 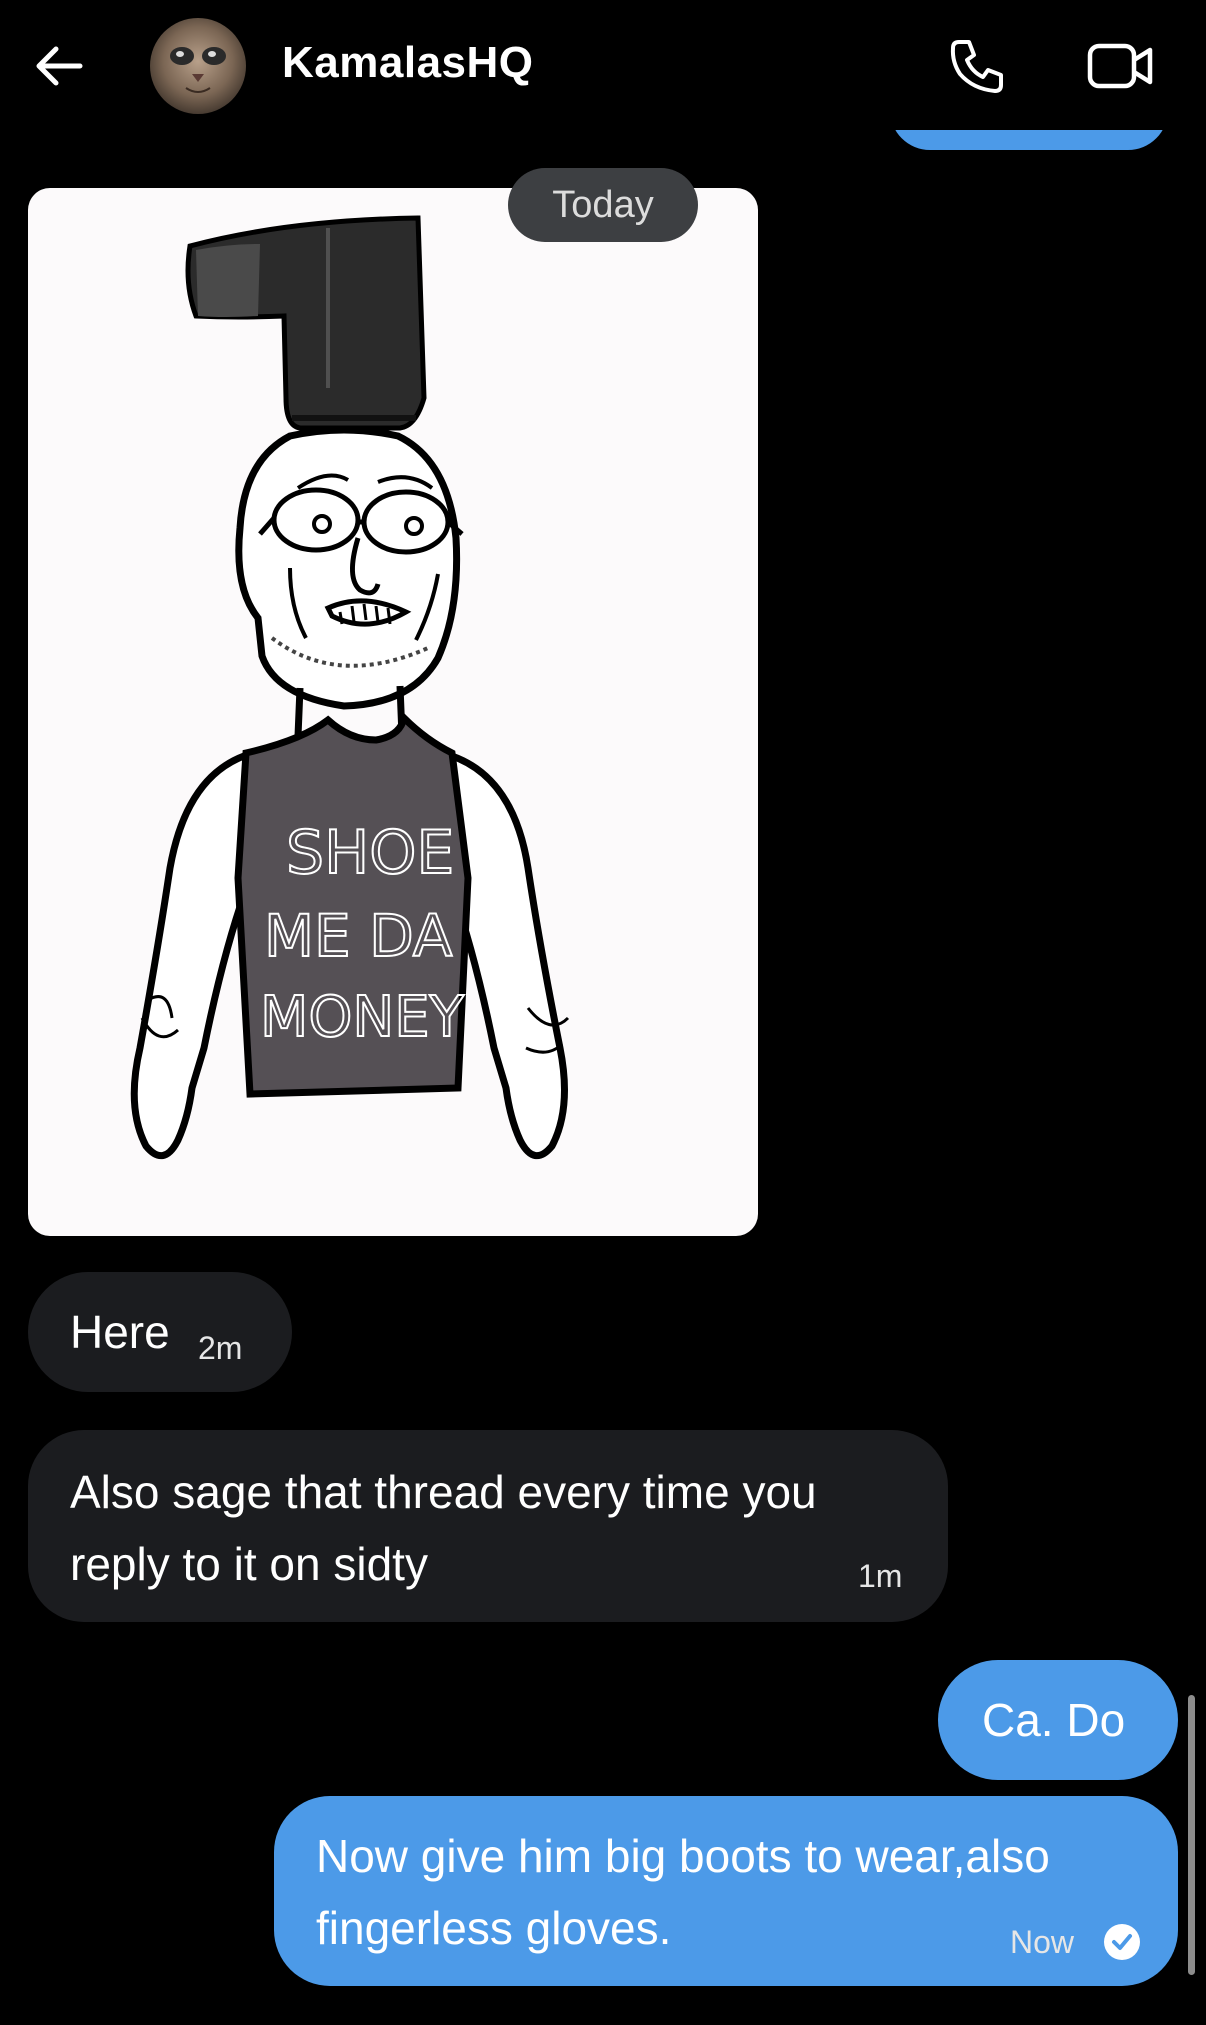 I want to click on video-call-button, so click(x=1121, y=66).